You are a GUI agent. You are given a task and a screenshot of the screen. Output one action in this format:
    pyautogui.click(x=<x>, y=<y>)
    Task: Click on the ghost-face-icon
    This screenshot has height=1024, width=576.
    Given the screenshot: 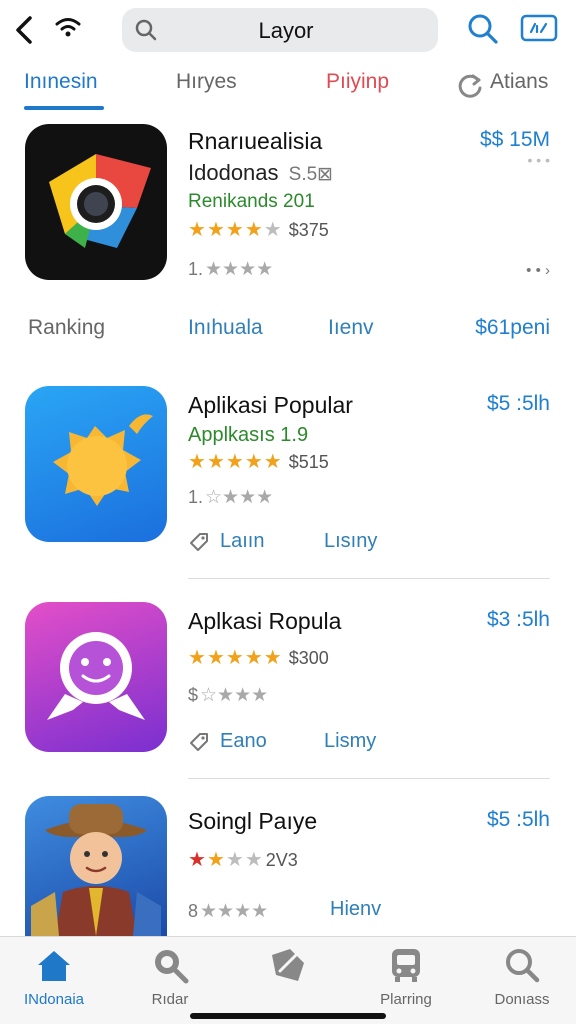 What is the action you would take?
    pyautogui.click(x=96, y=676)
    